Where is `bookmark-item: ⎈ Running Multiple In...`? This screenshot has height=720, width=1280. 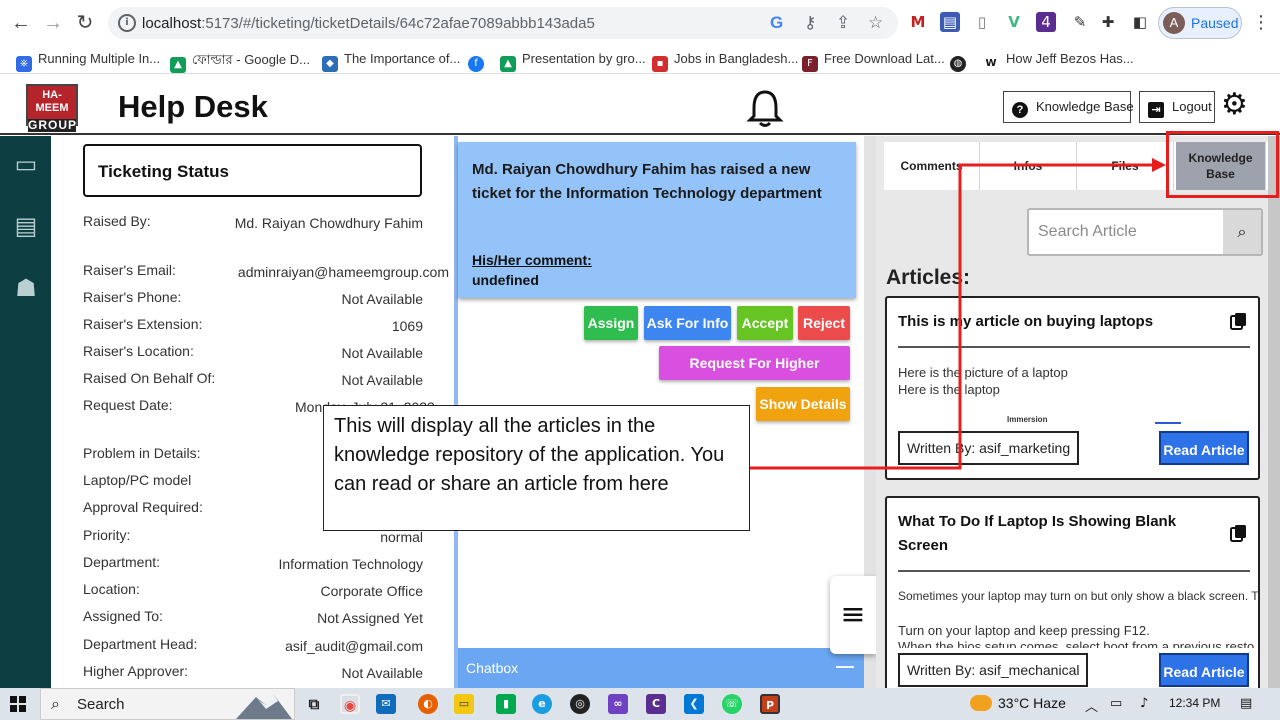 bookmark-item: ⎈ Running Multiple In... is located at coordinates (88, 61).